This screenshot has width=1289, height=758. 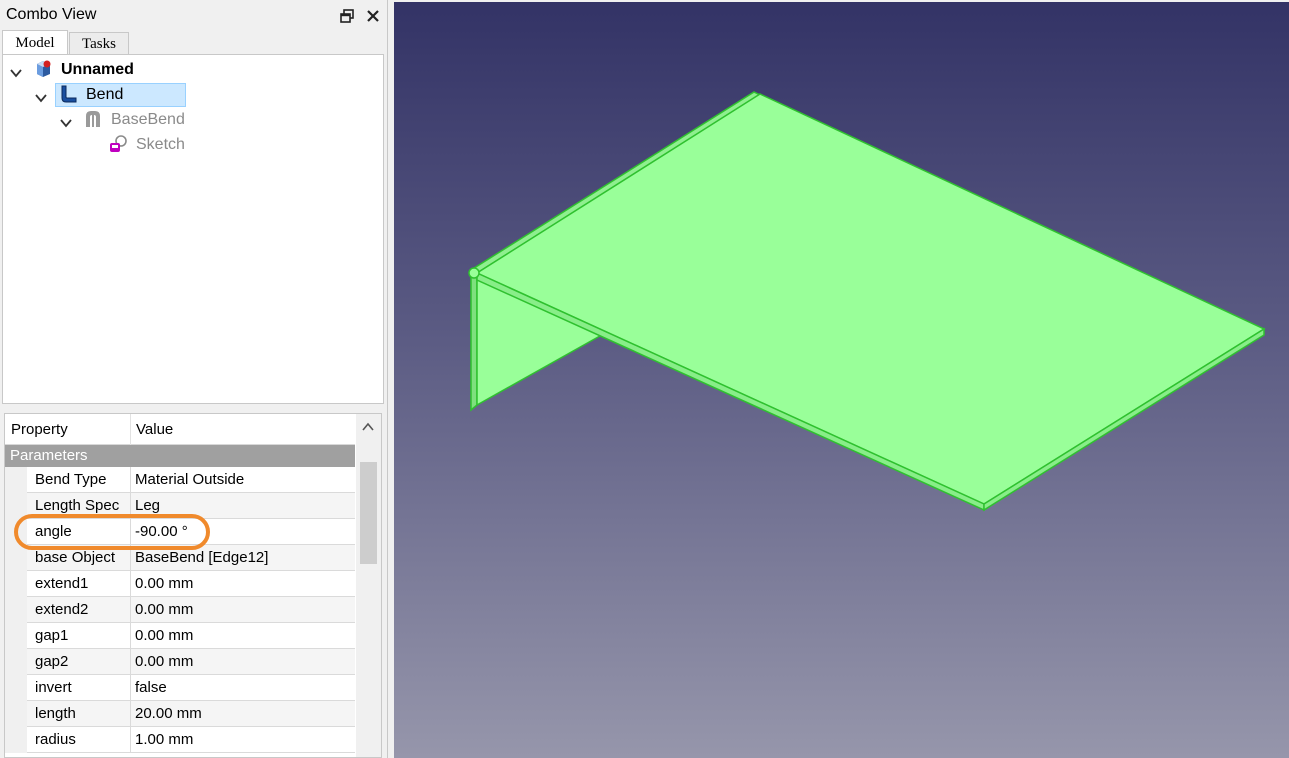 What do you see at coordinates (160, 144) in the screenshot?
I see `tree-item-label: Sketch` at bounding box center [160, 144].